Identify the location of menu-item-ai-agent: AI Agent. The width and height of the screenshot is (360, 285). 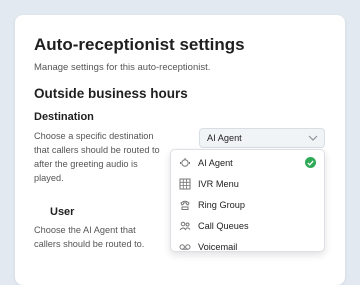
(247, 162).